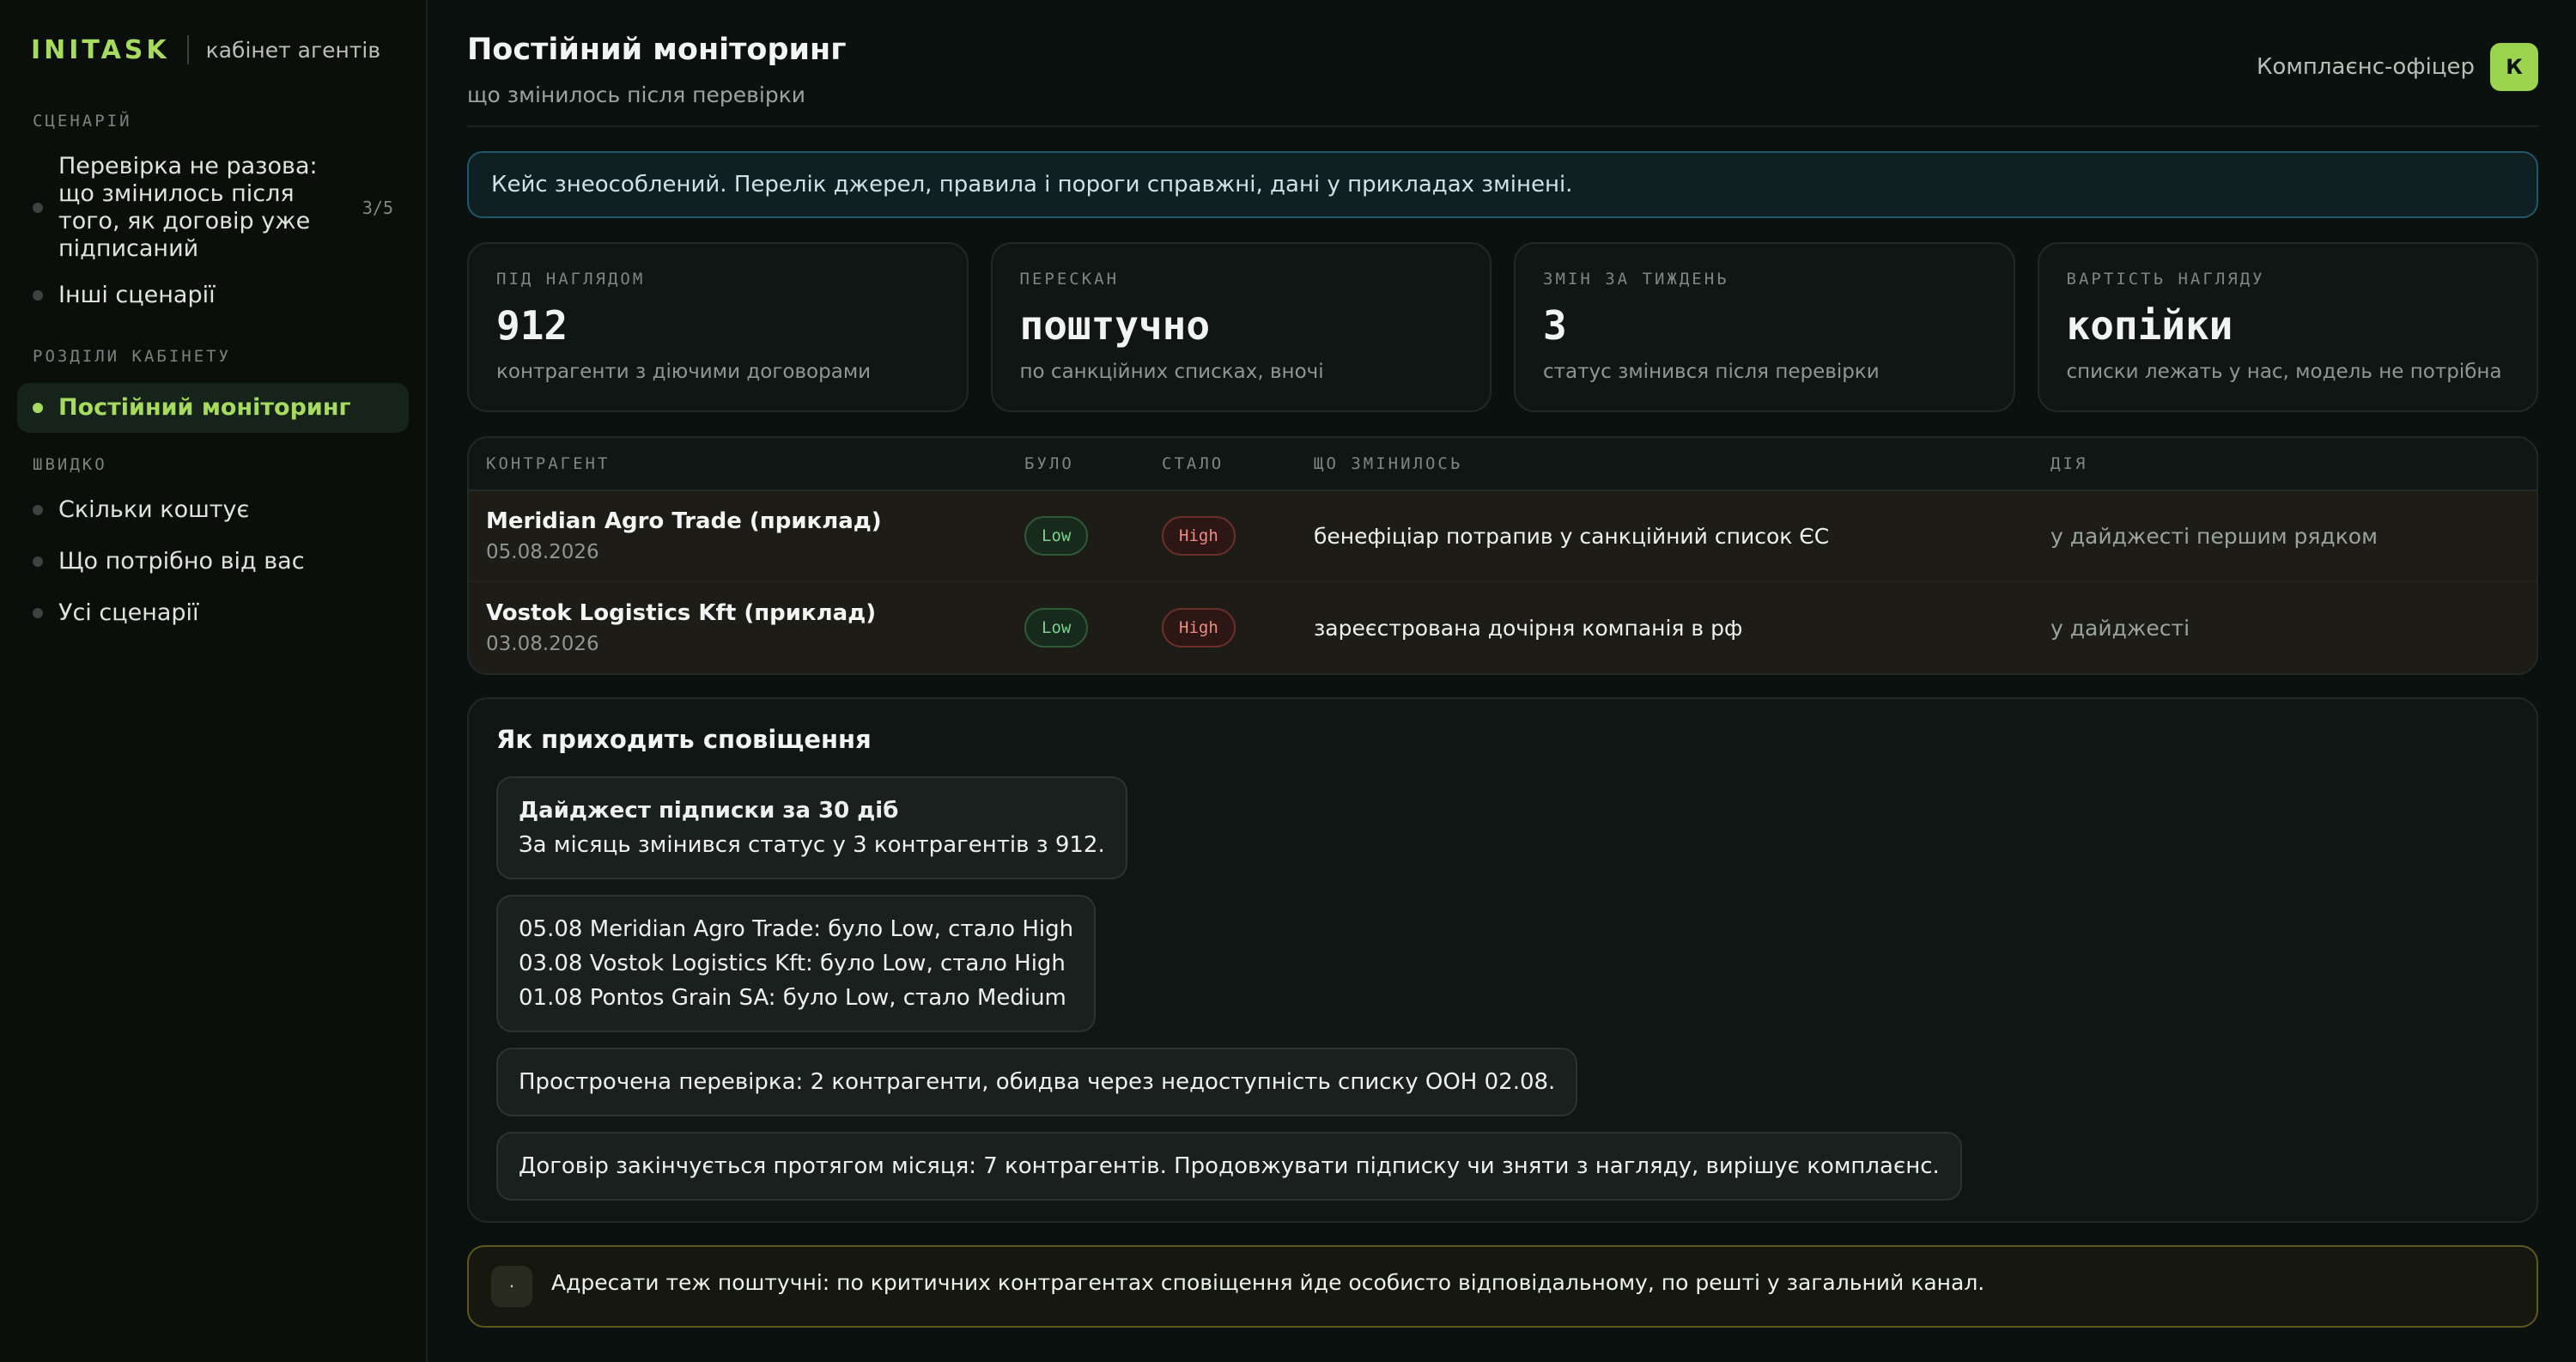 The width and height of the screenshot is (2576, 1362). What do you see at coordinates (2149, 325) in the screenshot?
I see `stat-value: копійки` at bounding box center [2149, 325].